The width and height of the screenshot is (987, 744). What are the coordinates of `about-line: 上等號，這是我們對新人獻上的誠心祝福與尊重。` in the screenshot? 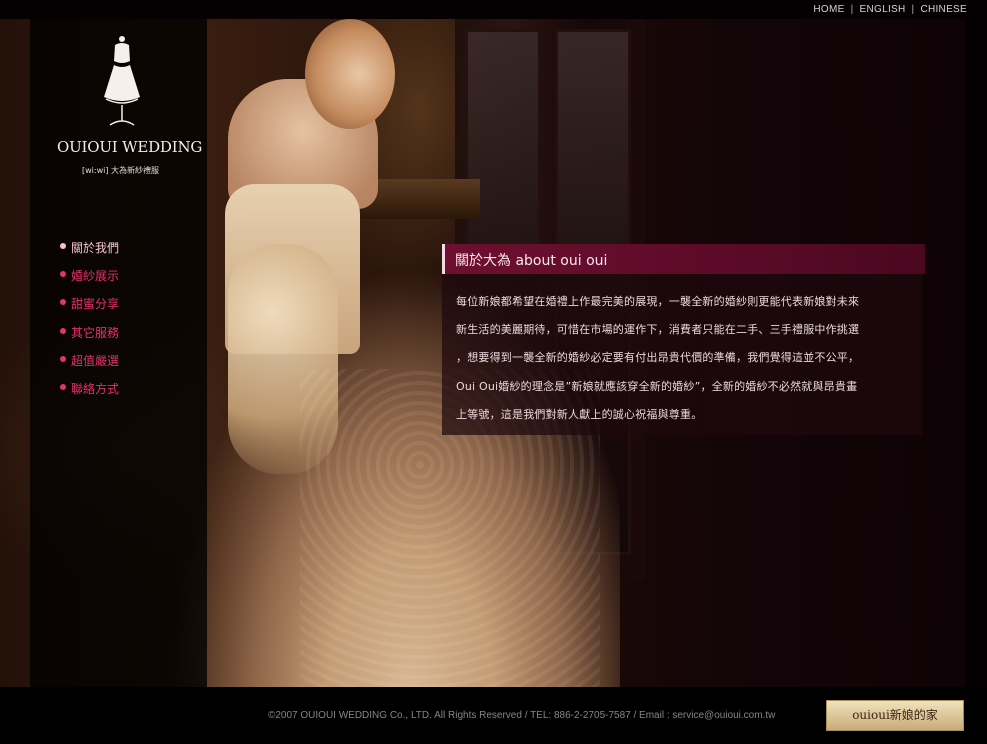 It's located at (579, 414).